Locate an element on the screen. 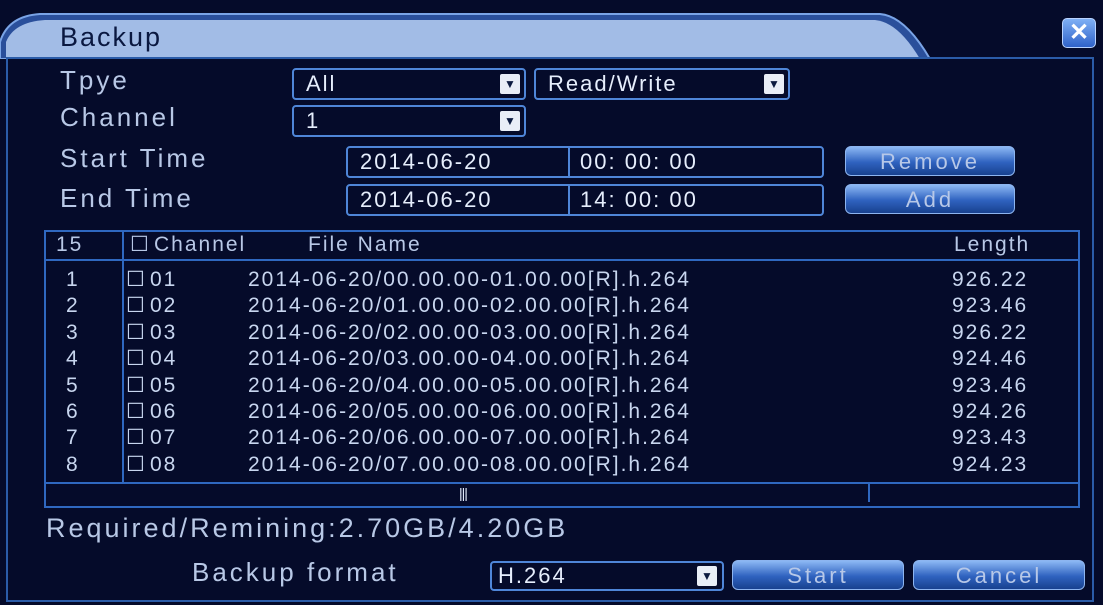  end-time-label: End Time is located at coordinates (127, 198).